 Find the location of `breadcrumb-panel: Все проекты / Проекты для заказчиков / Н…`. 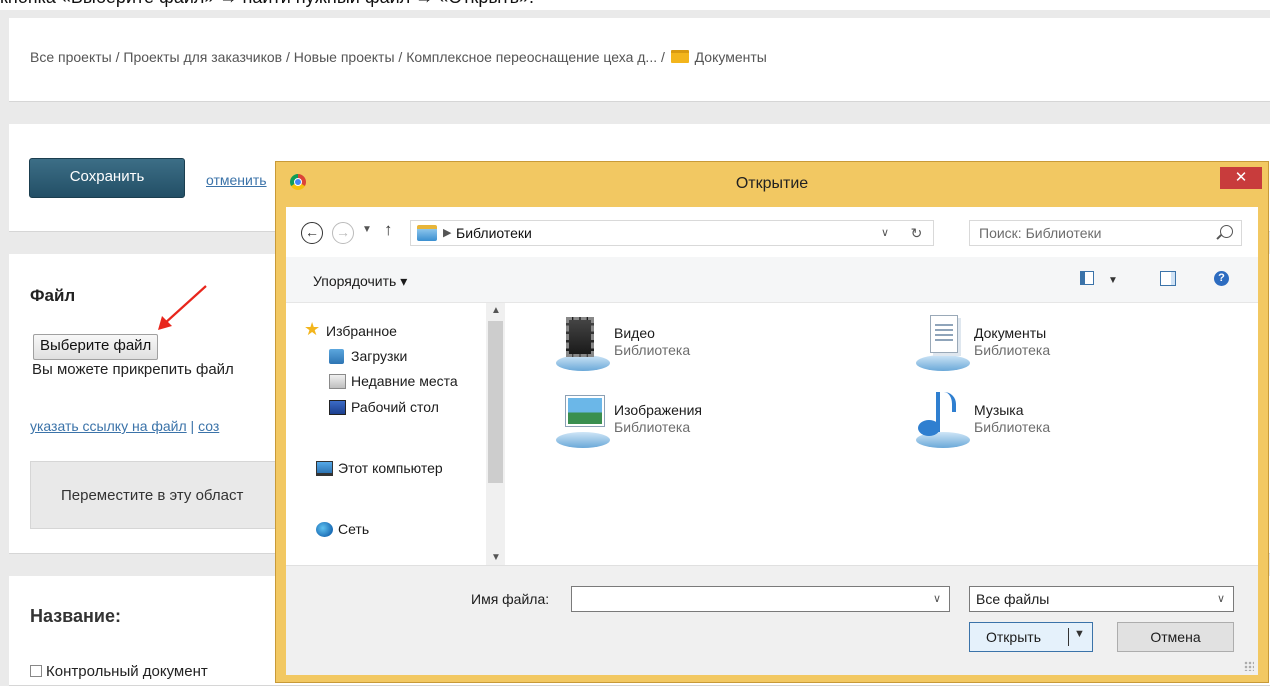

breadcrumb-panel: Все проекты / Проекты для заказчиков / Н… is located at coordinates (639, 60).